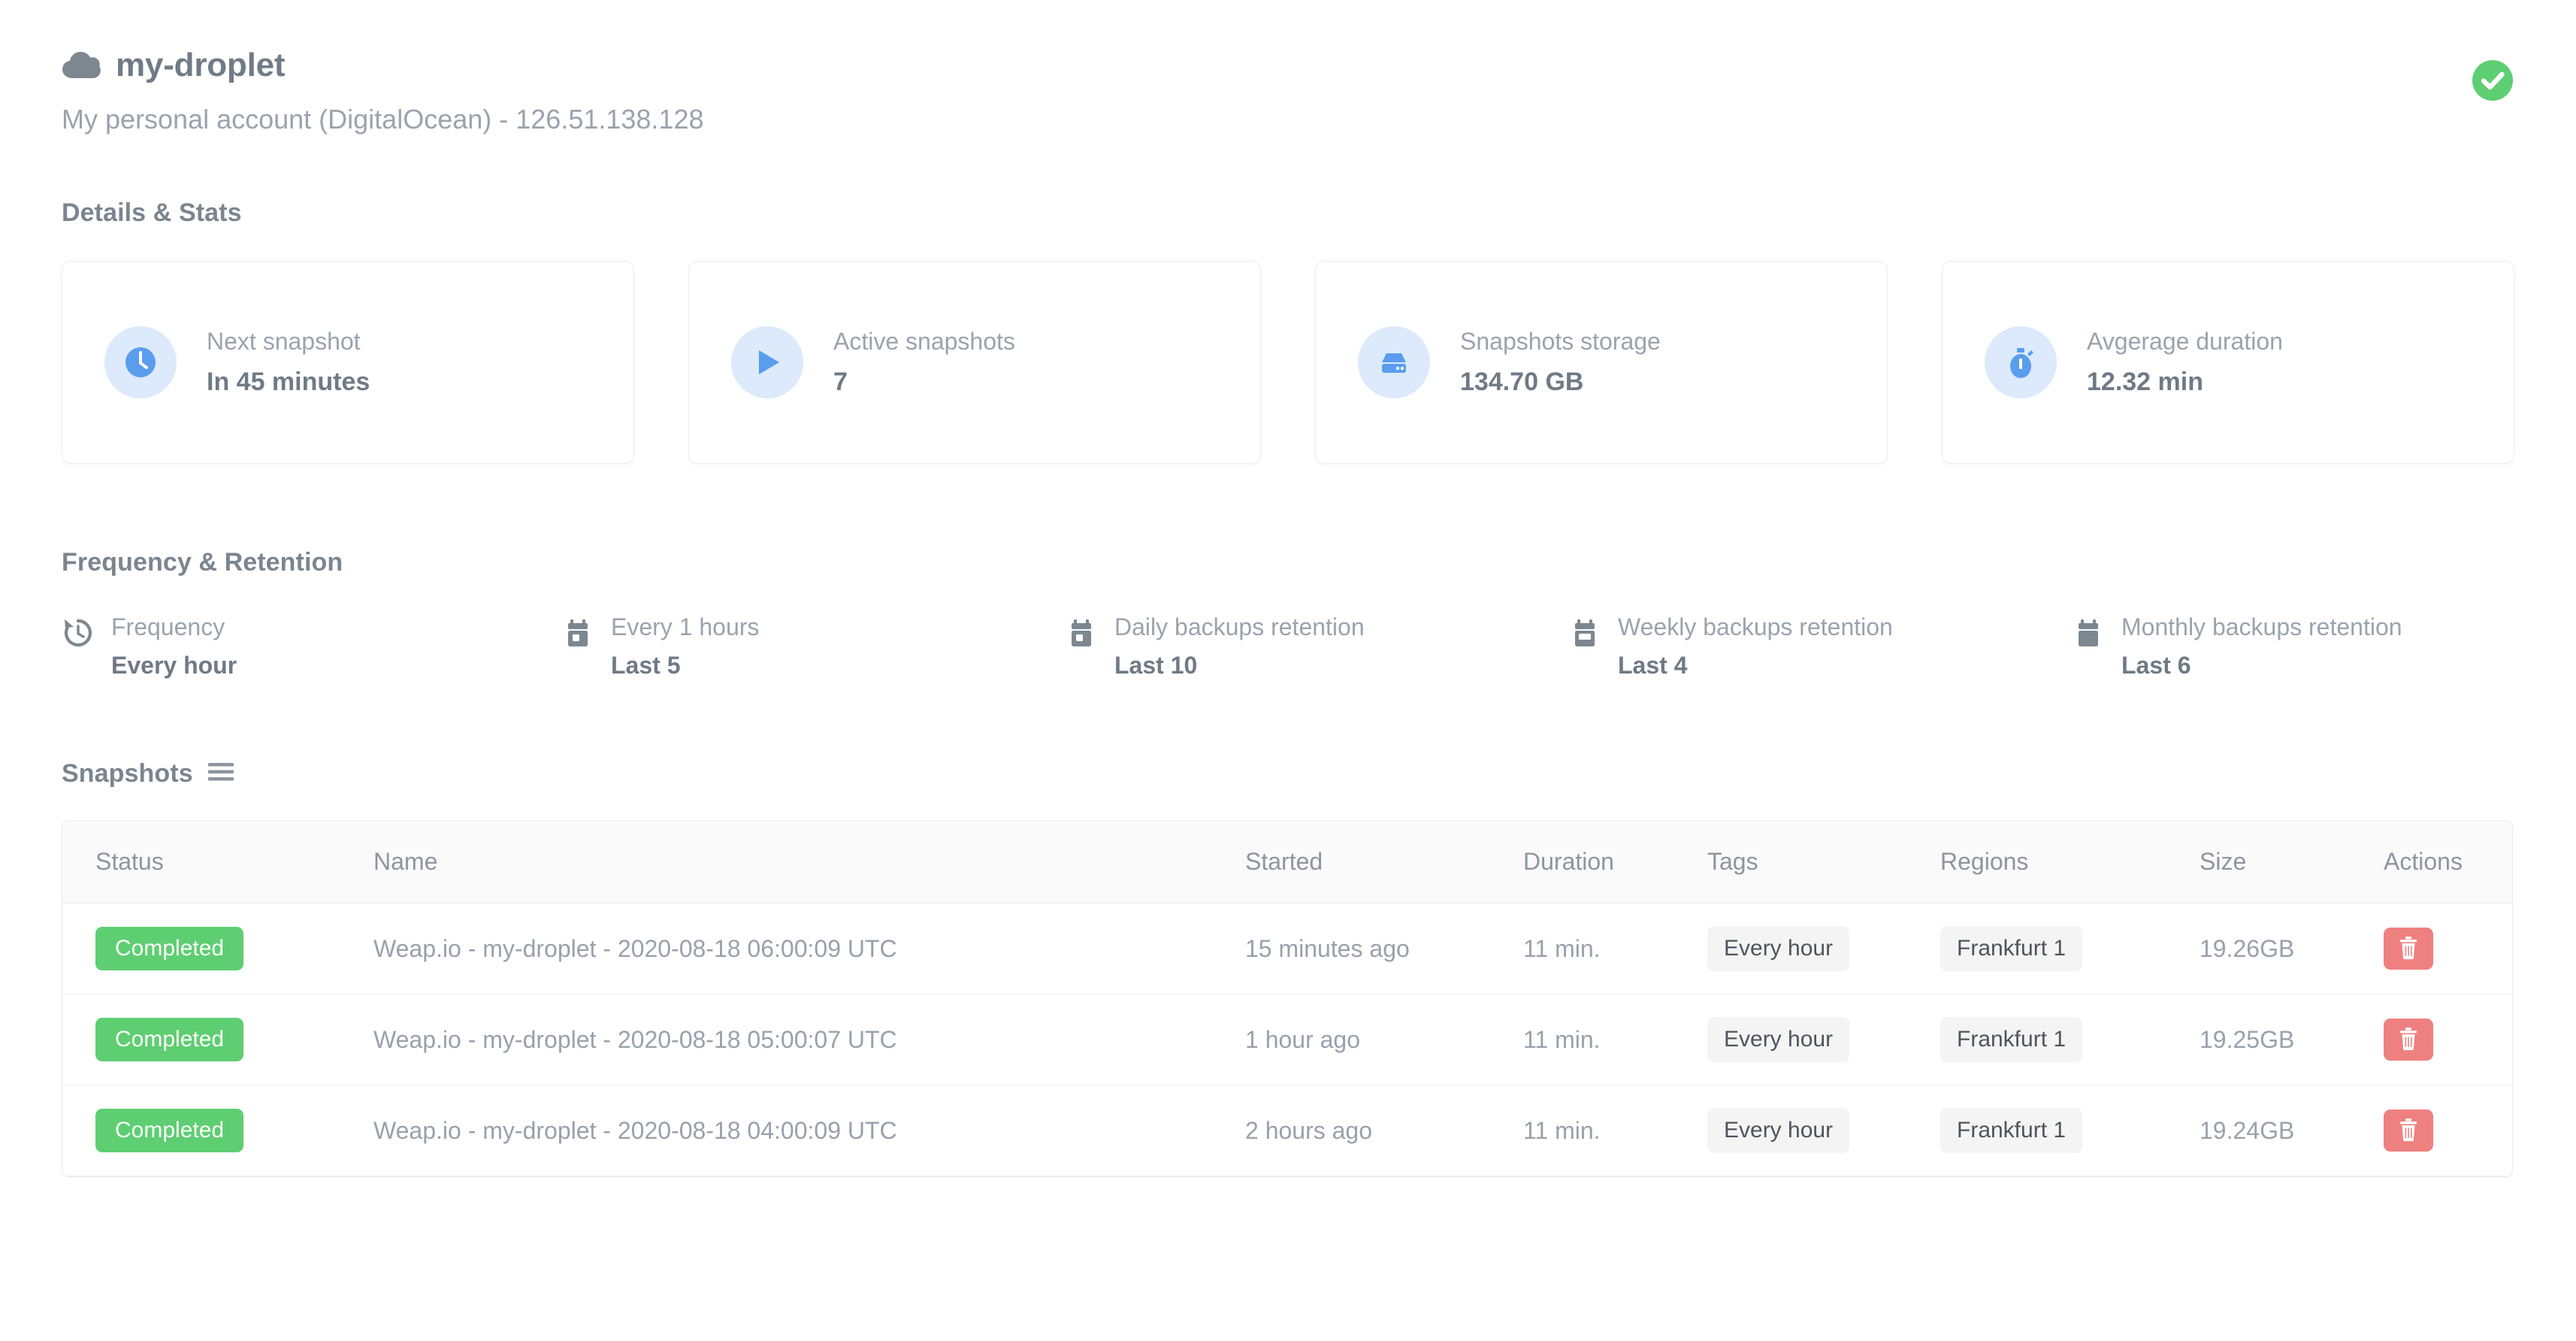 Image resolution: width=2576 pixels, height=1341 pixels. I want to click on freq-item-weekly-backups-retention: Weekly backups retention Last 4, so click(1820, 646).